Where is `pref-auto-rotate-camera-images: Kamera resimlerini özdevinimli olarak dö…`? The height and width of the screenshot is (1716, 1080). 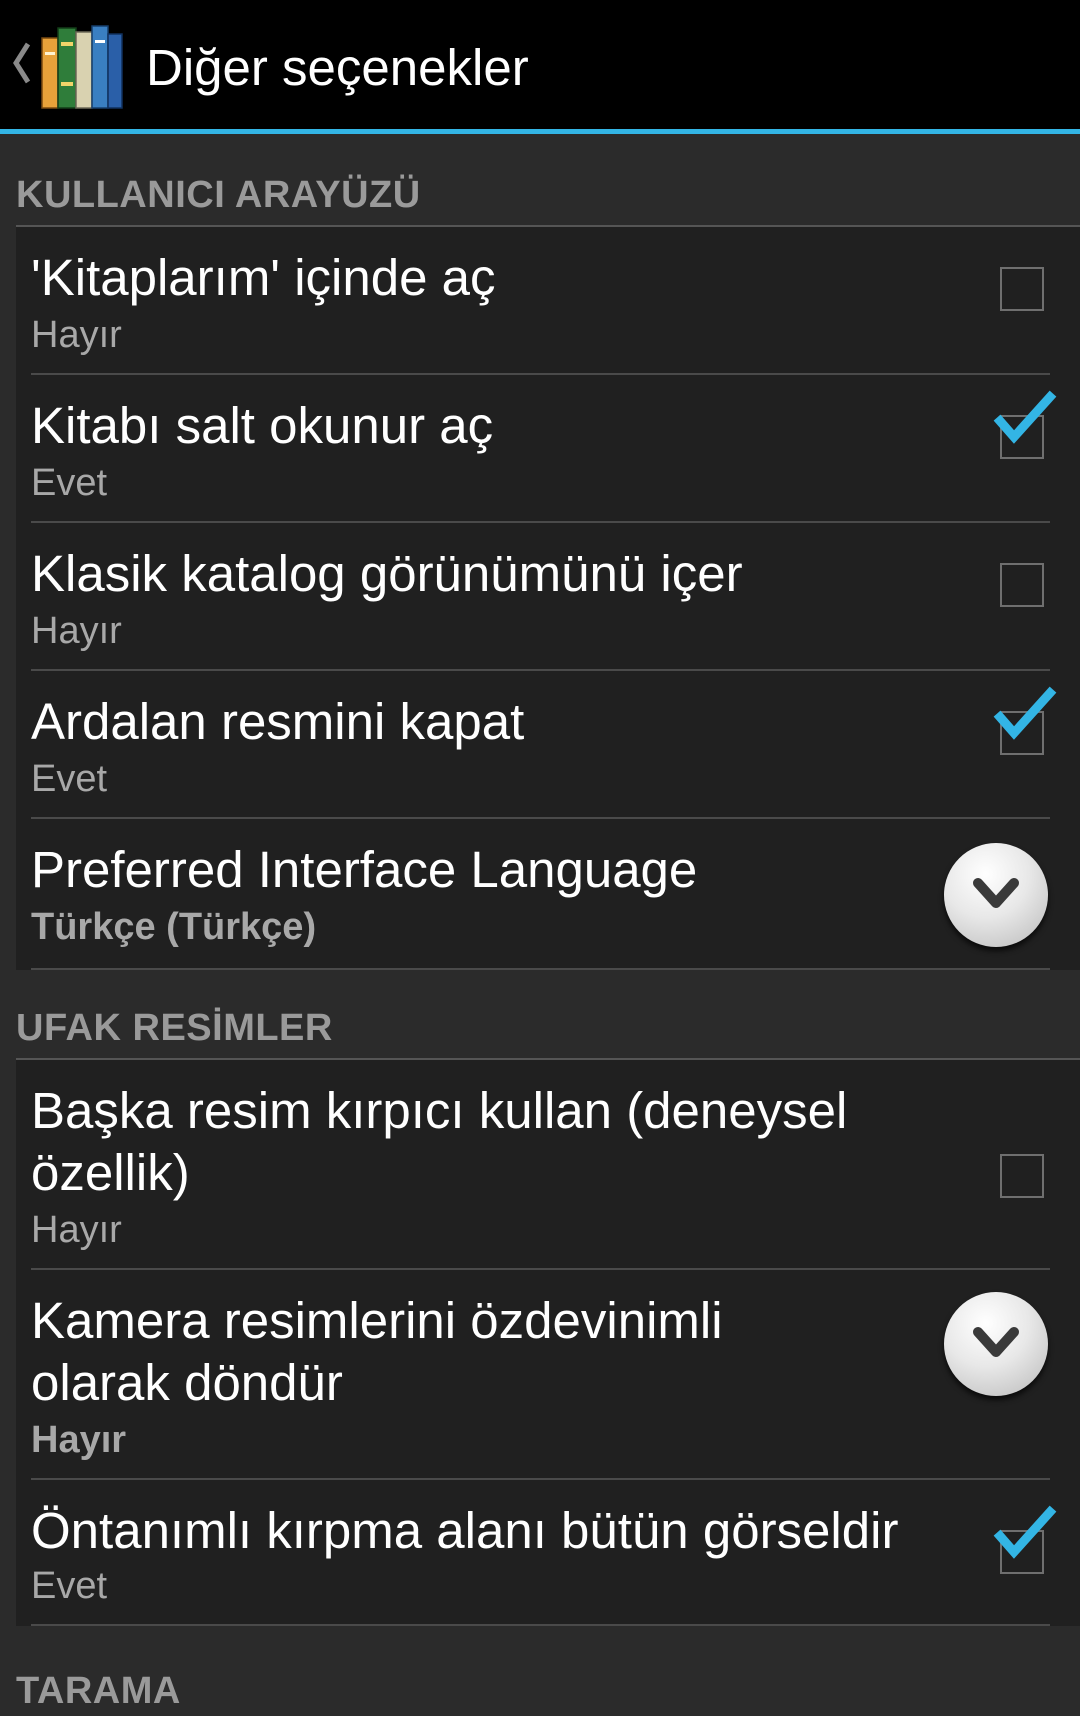 pref-auto-rotate-camera-images: Kamera resimlerini özdevinimli olarak dö… is located at coordinates (548, 1375).